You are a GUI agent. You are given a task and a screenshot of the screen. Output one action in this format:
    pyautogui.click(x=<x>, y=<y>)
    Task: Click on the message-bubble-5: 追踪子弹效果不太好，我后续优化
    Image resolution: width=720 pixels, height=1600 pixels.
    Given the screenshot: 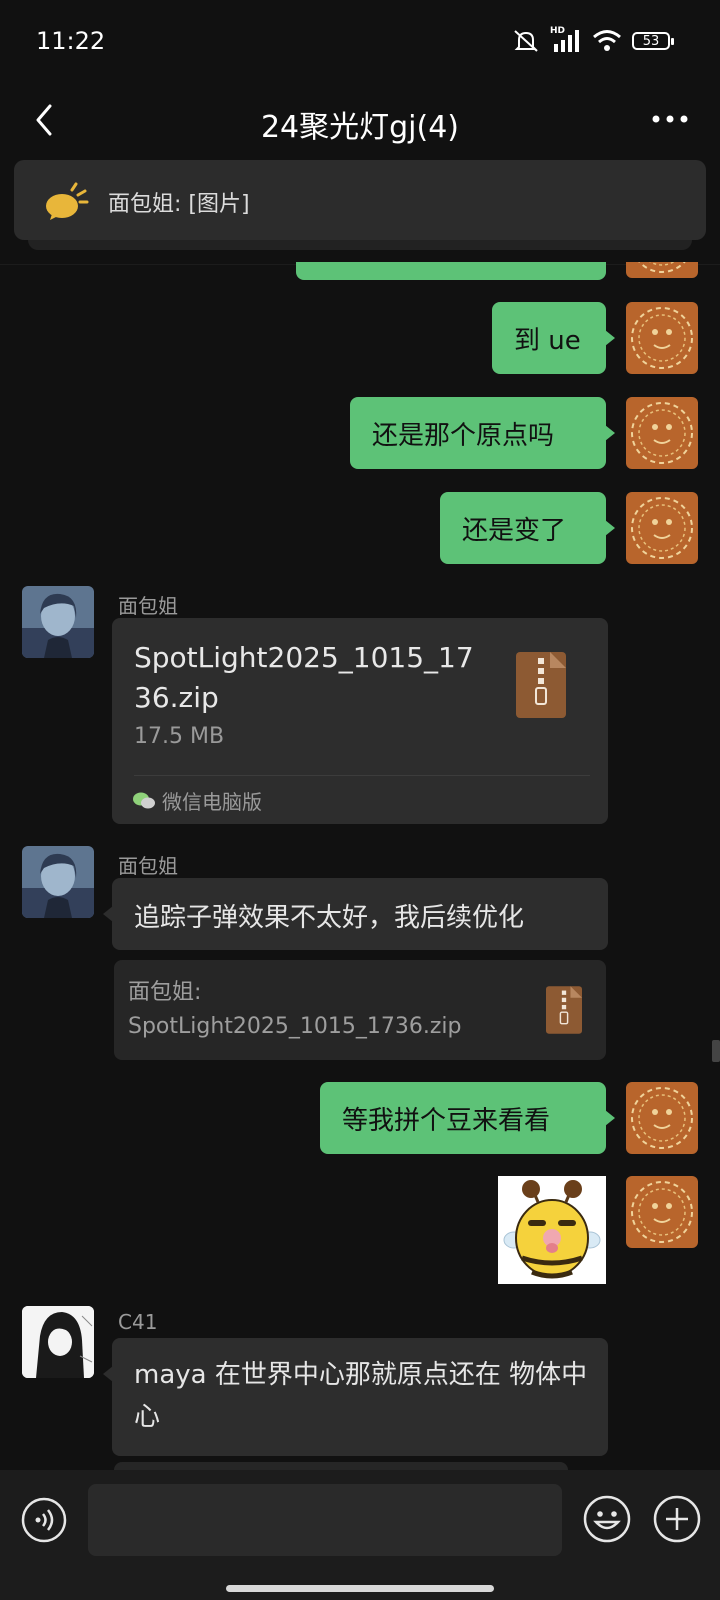 What is the action you would take?
    pyautogui.click(x=355, y=914)
    